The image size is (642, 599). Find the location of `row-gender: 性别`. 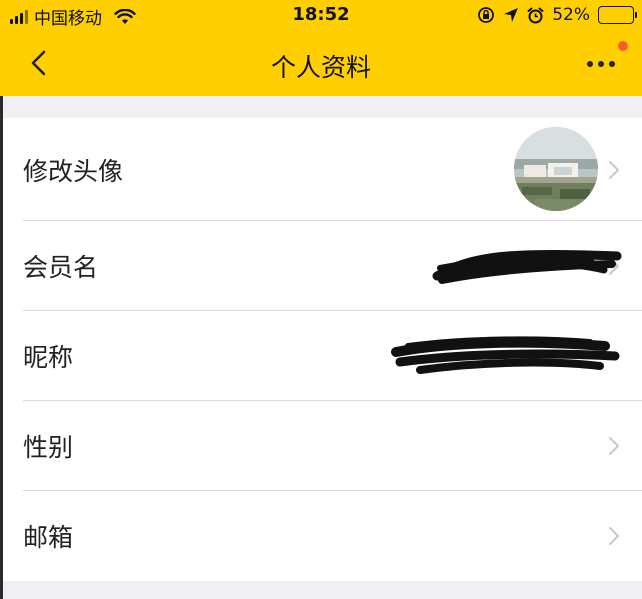

row-gender: 性别 is located at coordinates (322, 446).